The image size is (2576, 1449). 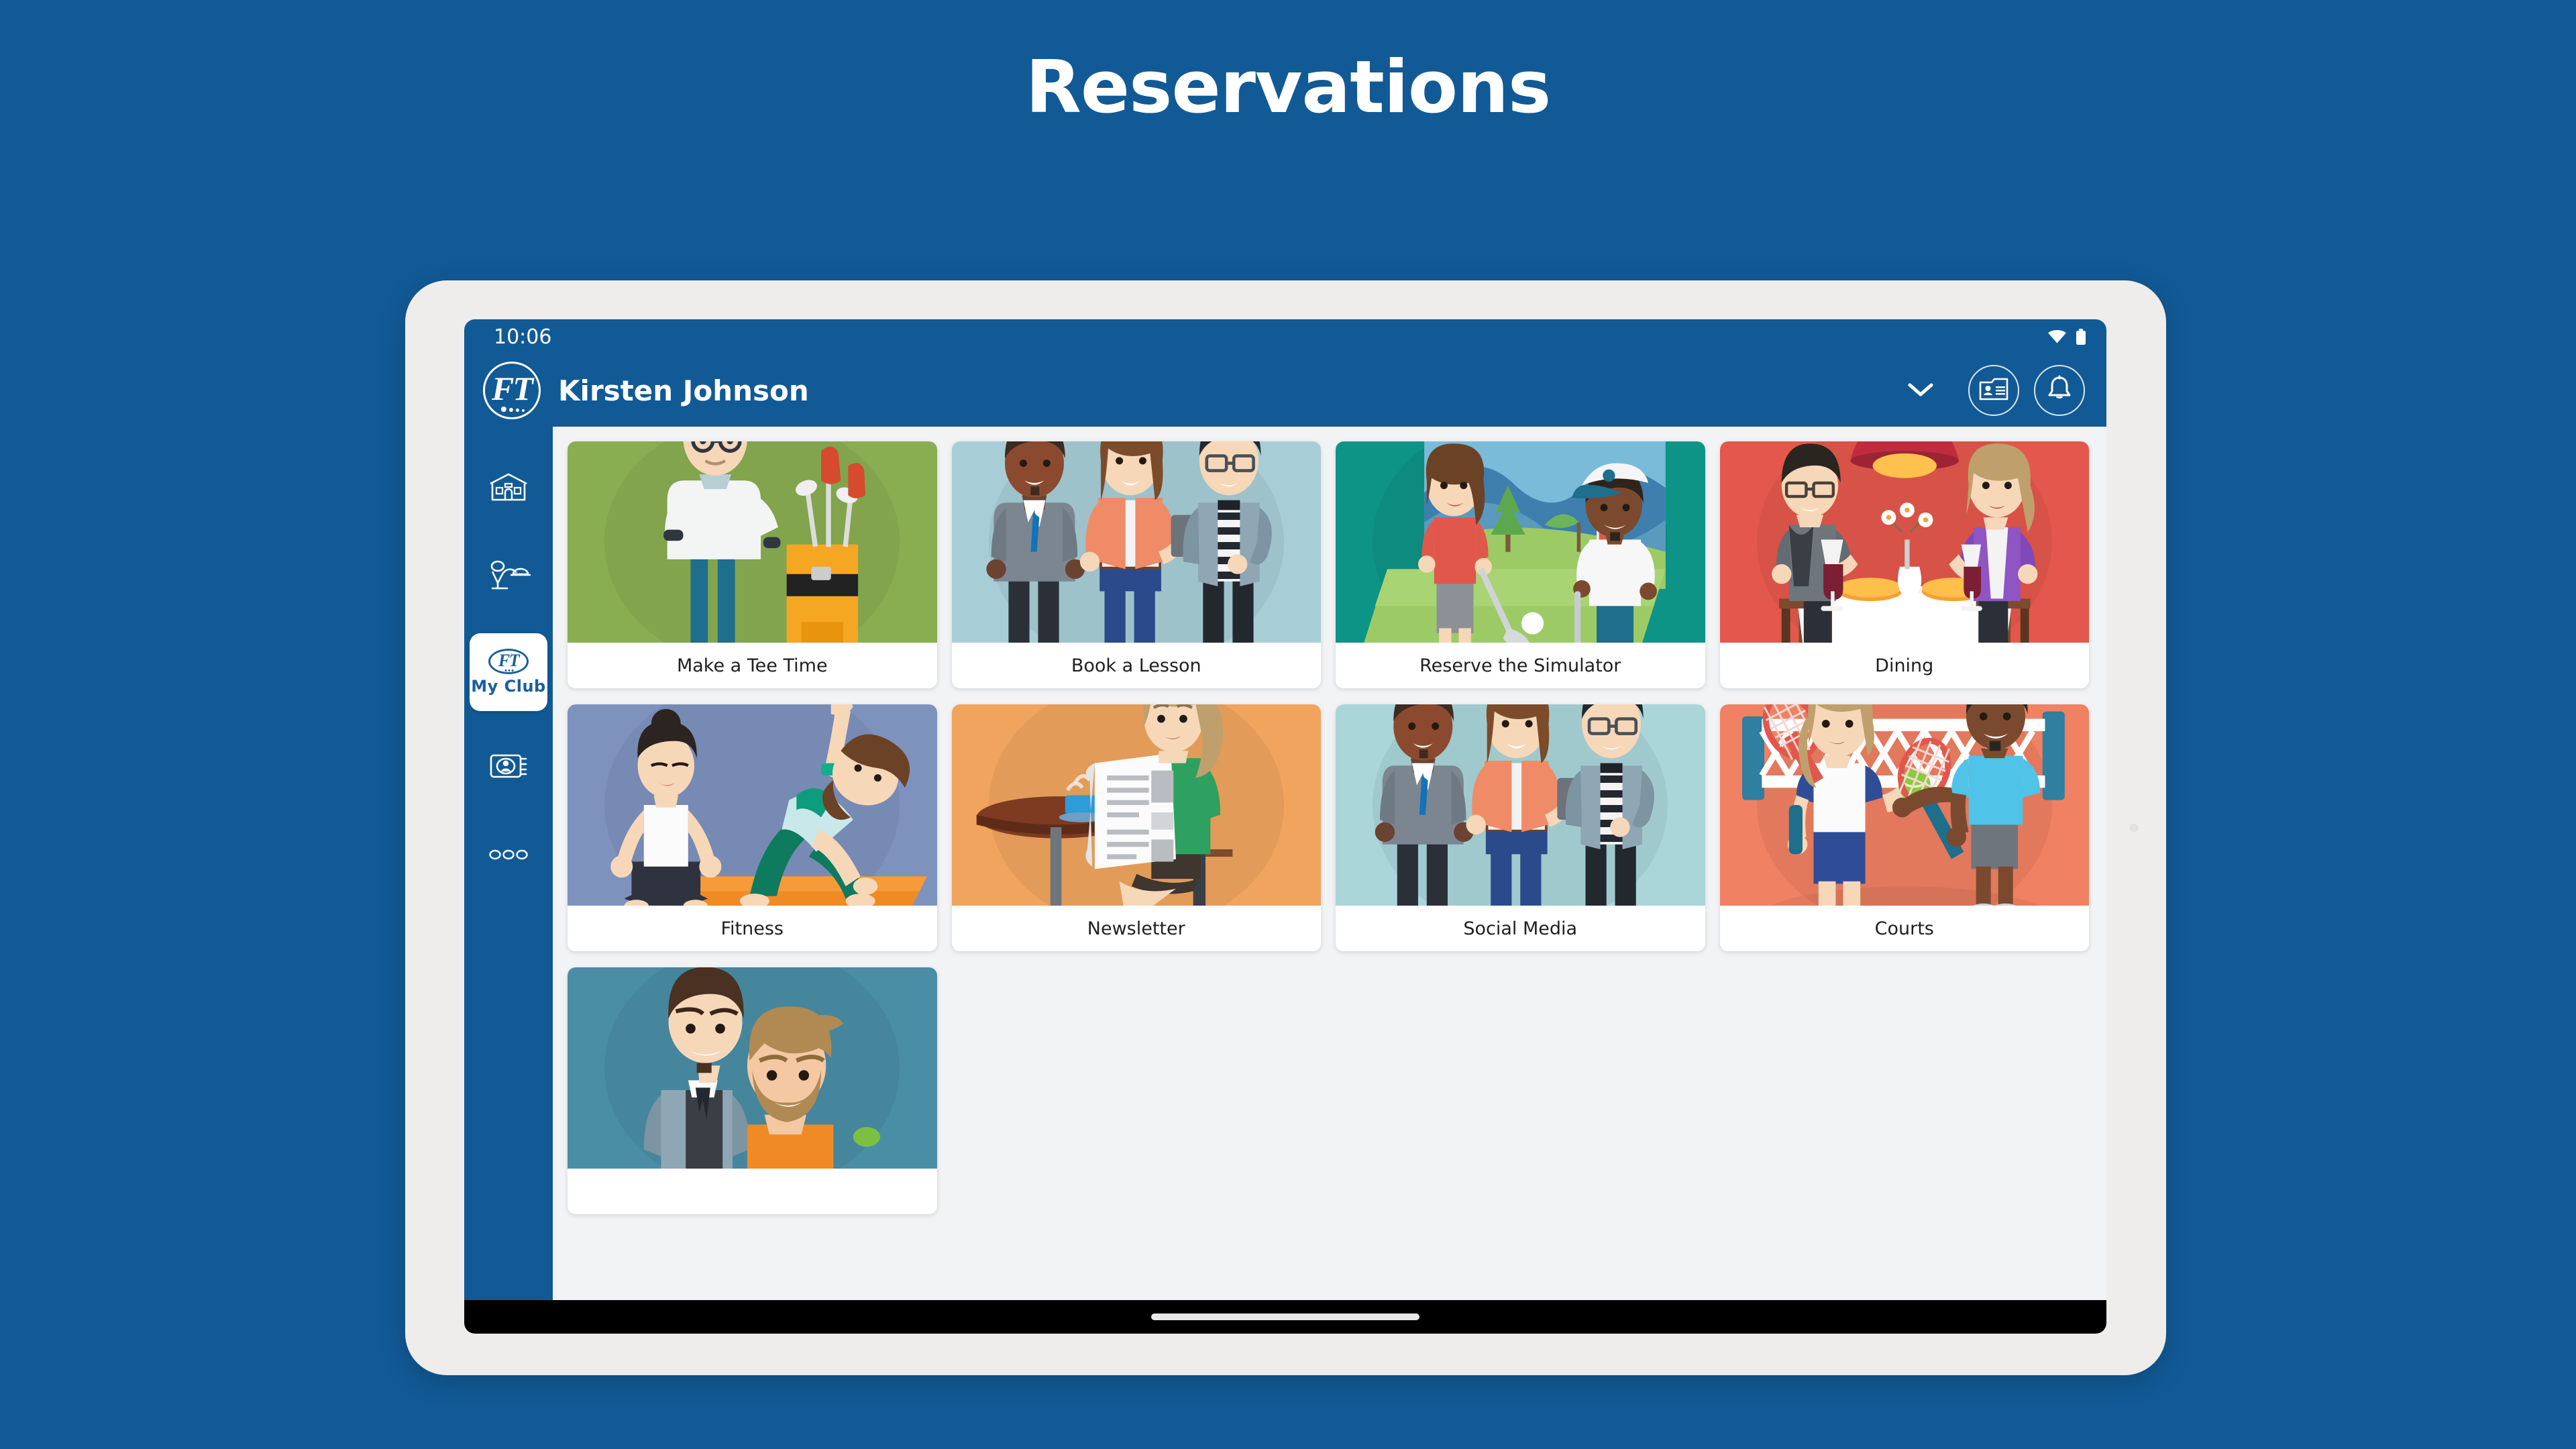 What do you see at coordinates (683, 390) in the screenshot?
I see `user-name: Kirsten Johnson` at bounding box center [683, 390].